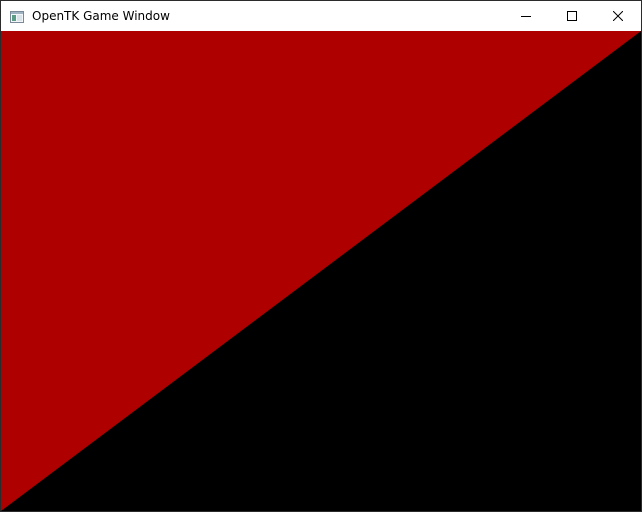 Image resolution: width=642 pixels, height=512 pixels. What do you see at coordinates (17, 16) in the screenshot?
I see `opentk-window-icon` at bounding box center [17, 16].